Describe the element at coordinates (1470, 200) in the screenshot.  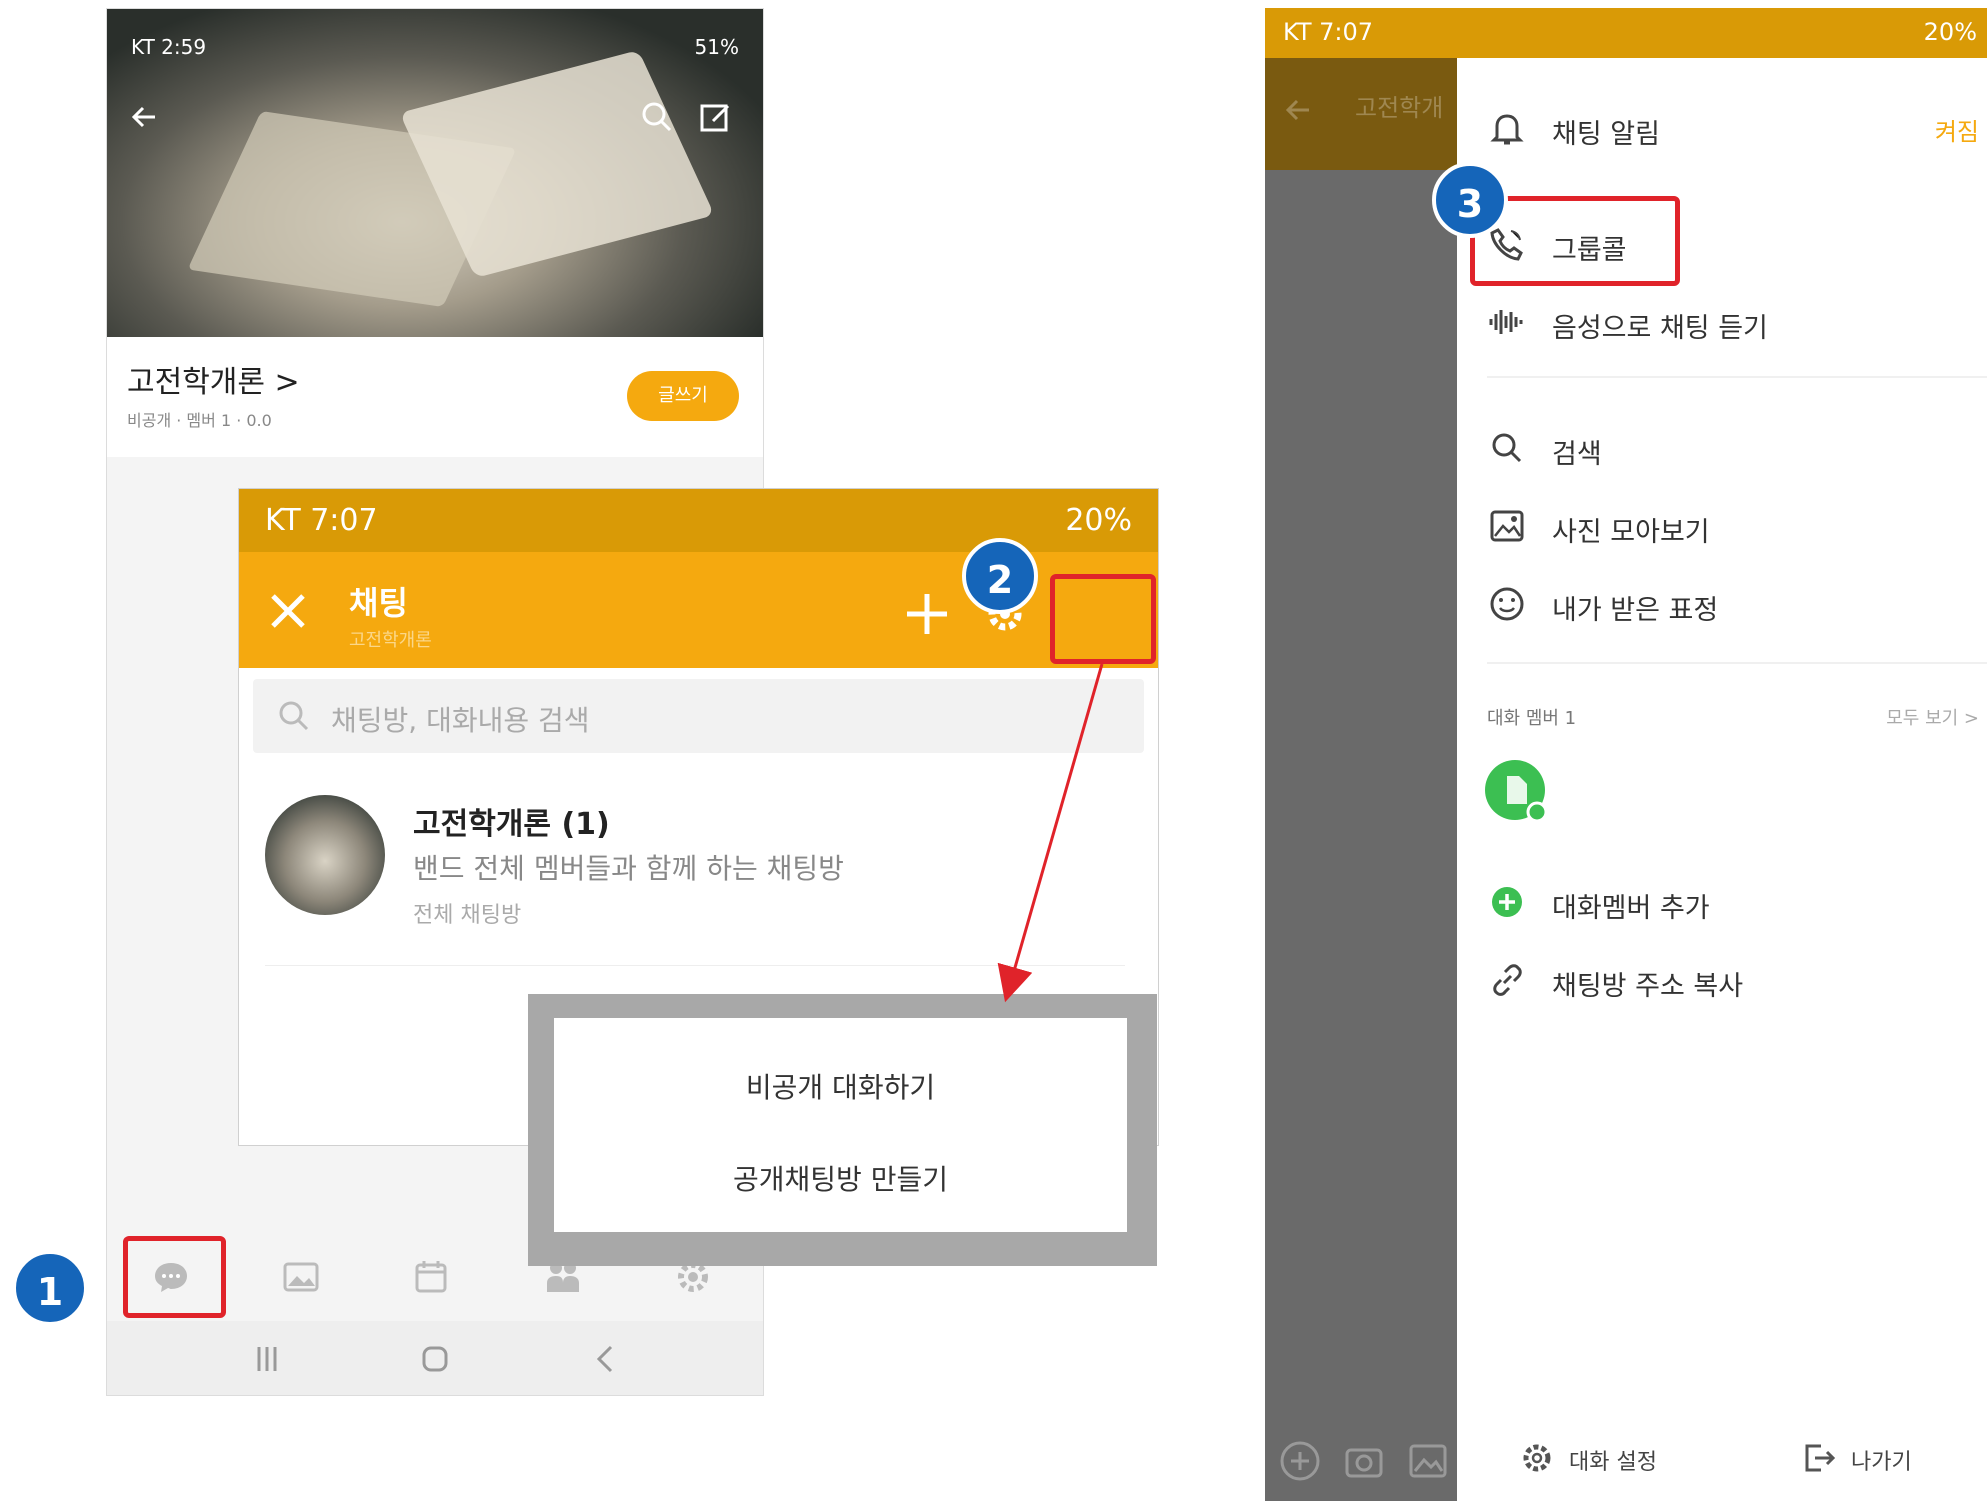
I see `step-badge-3: 3` at that location.